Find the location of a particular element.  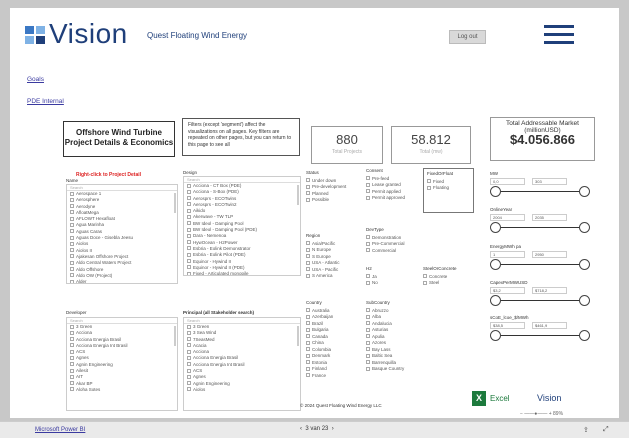

region-item: S America is located at coordinates (323, 276).